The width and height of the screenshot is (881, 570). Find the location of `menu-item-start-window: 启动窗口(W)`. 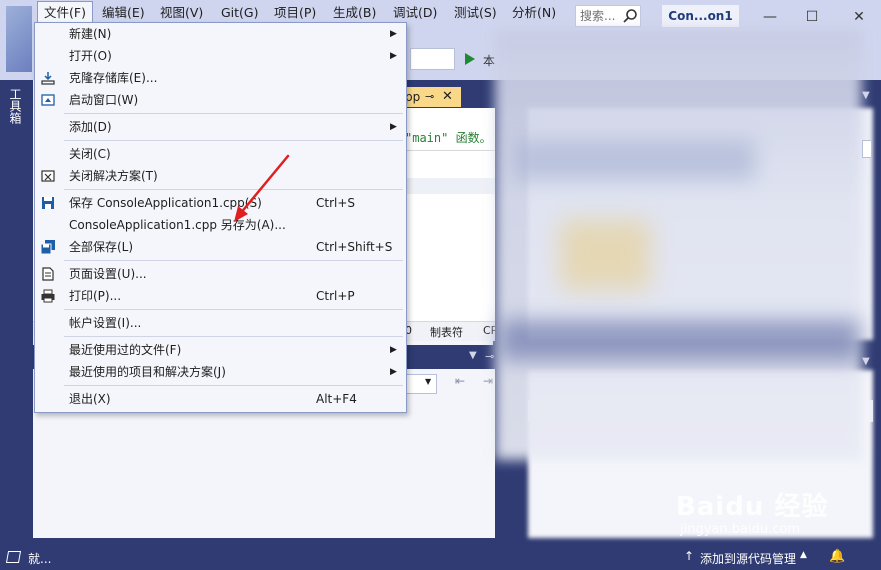

menu-item-start-window: 启动窗口(W) is located at coordinates (220, 100).